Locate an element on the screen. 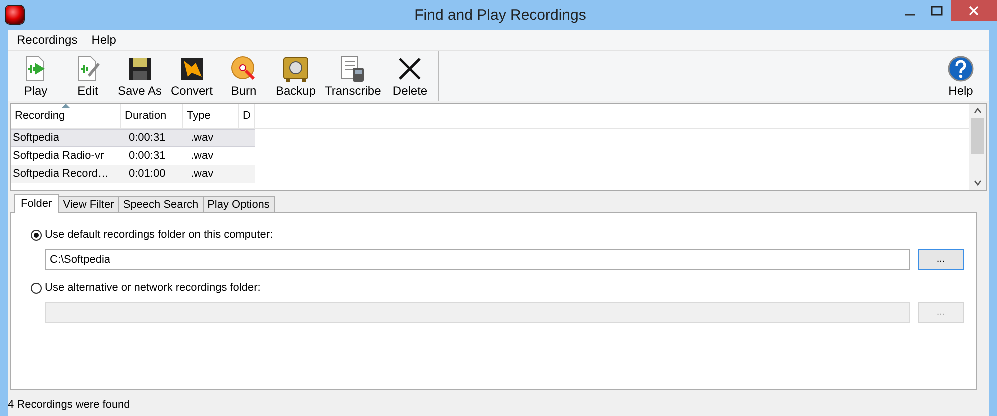  column-header: Type is located at coordinates (211, 116).